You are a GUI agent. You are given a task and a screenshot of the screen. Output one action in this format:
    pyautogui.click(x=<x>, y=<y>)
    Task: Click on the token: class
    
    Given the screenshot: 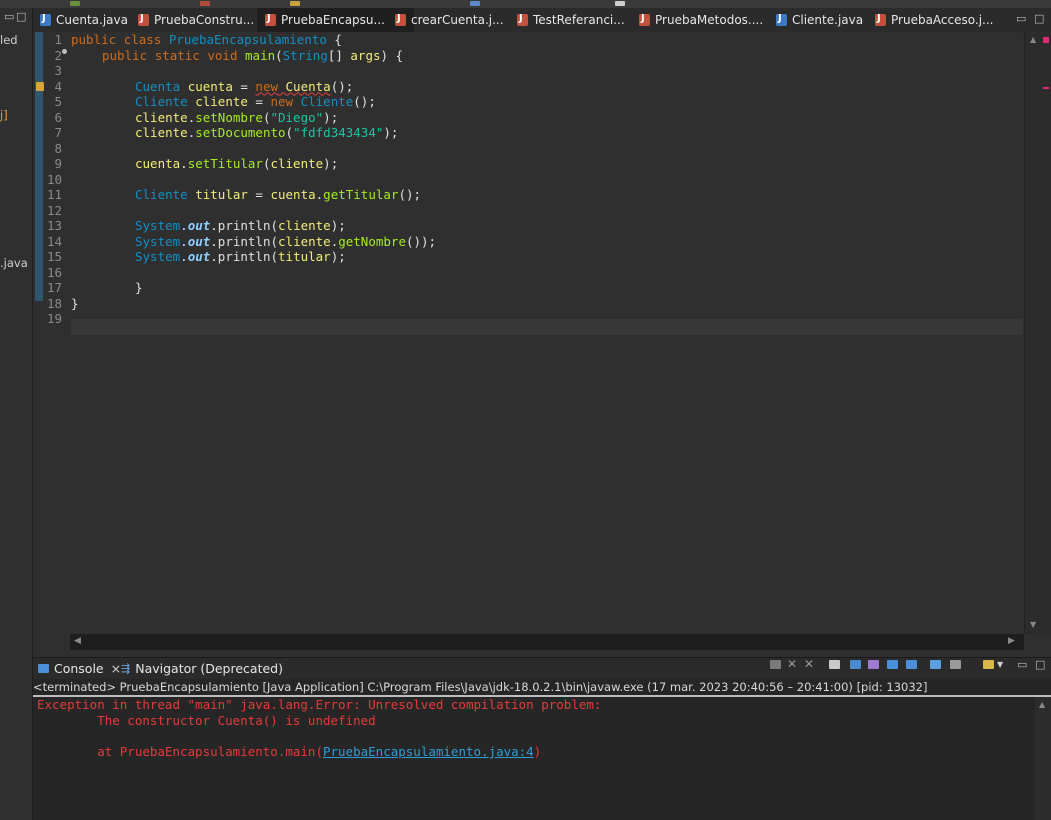 What is the action you would take?
    pyautogui.click(x=142, y=39)
    